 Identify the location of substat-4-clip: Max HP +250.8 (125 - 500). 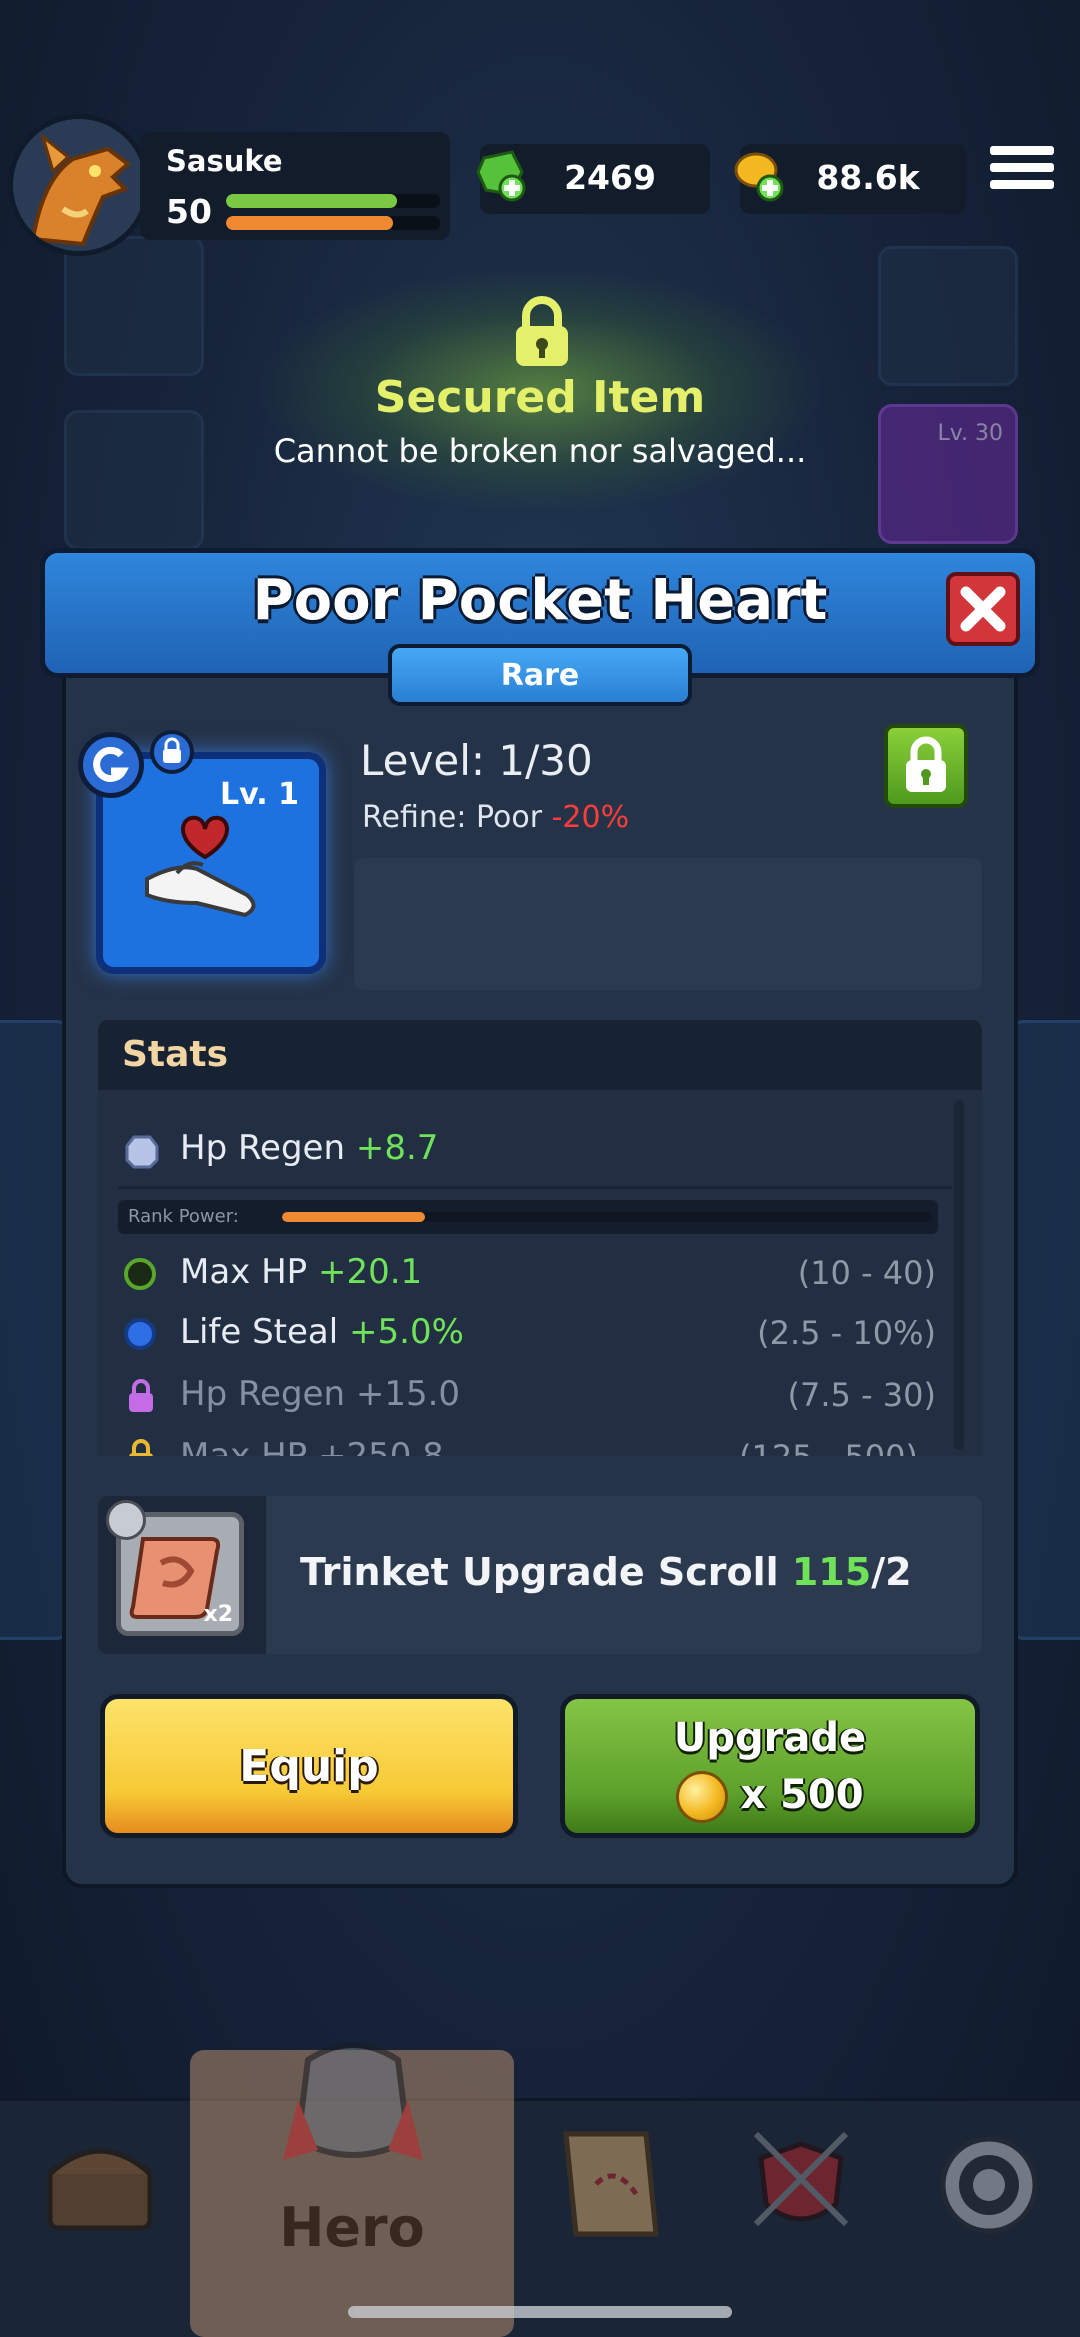
(523, 1442).